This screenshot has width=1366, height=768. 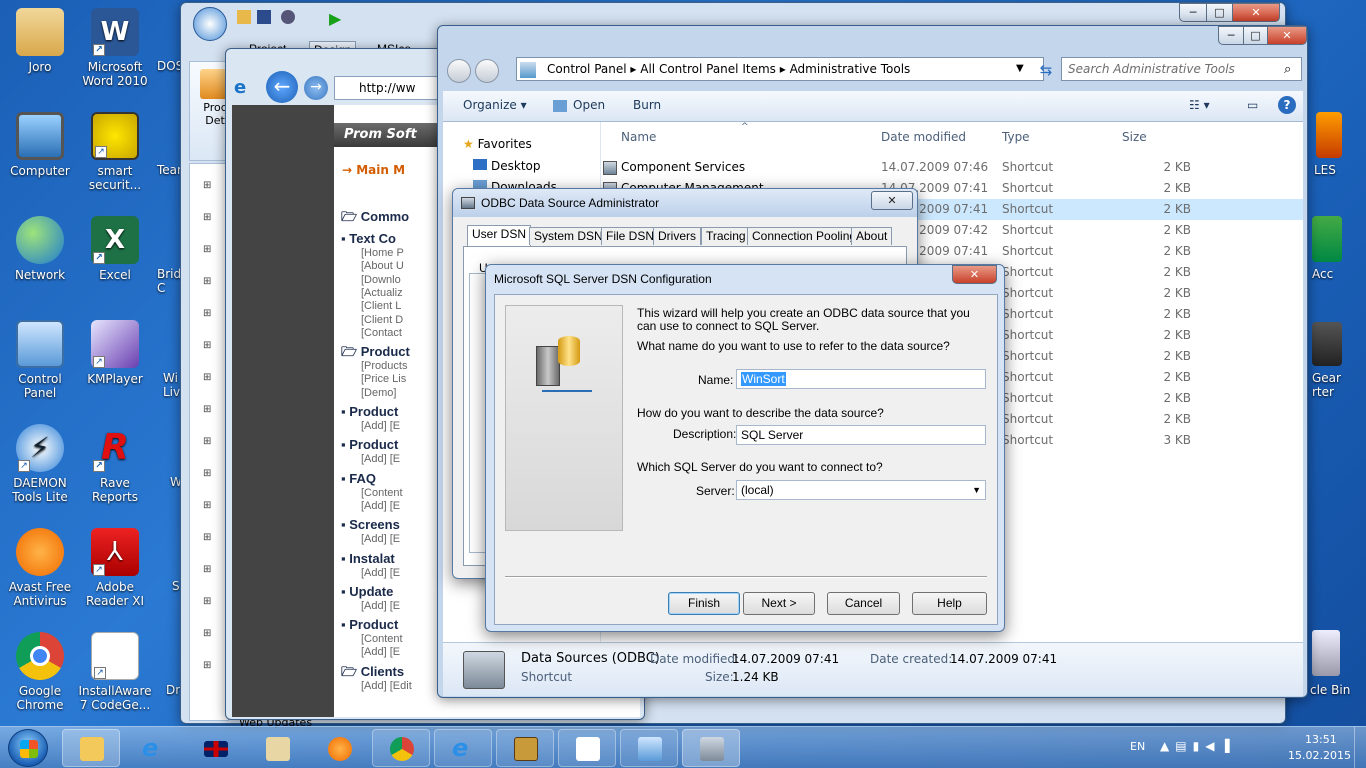 What do you see at coordinates (1256, 12) in the screenshot?
I see `close-button: ✕` at bounding box center [1256, 12].